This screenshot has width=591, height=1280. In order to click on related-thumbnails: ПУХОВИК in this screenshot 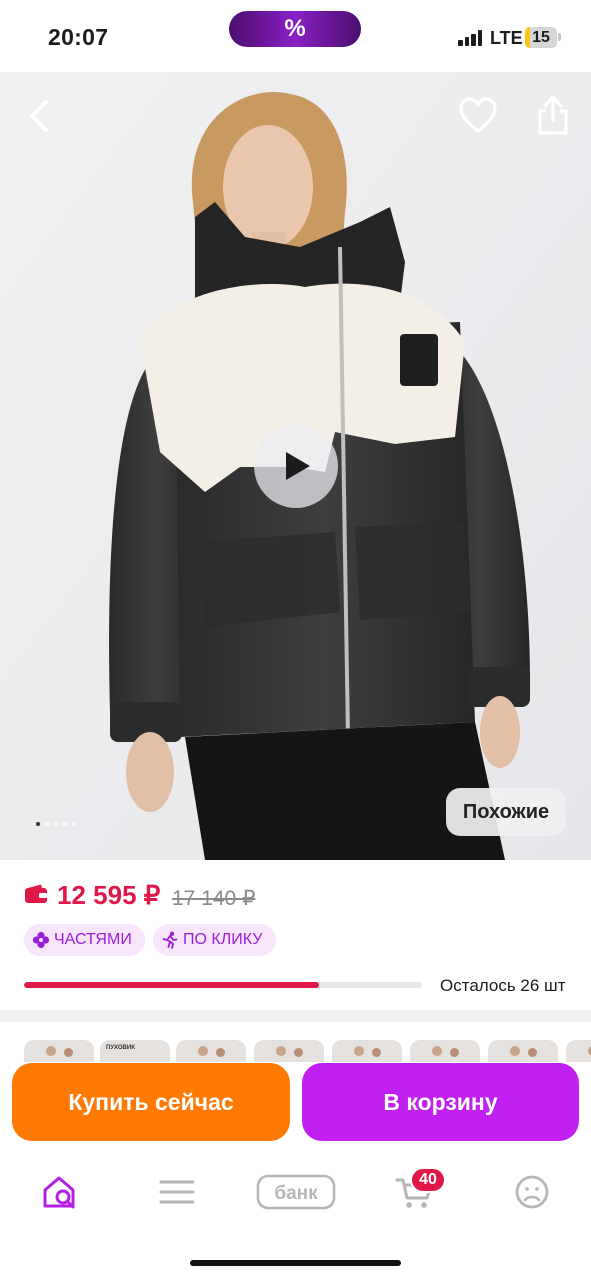, I will do `click(295, 1042)`.